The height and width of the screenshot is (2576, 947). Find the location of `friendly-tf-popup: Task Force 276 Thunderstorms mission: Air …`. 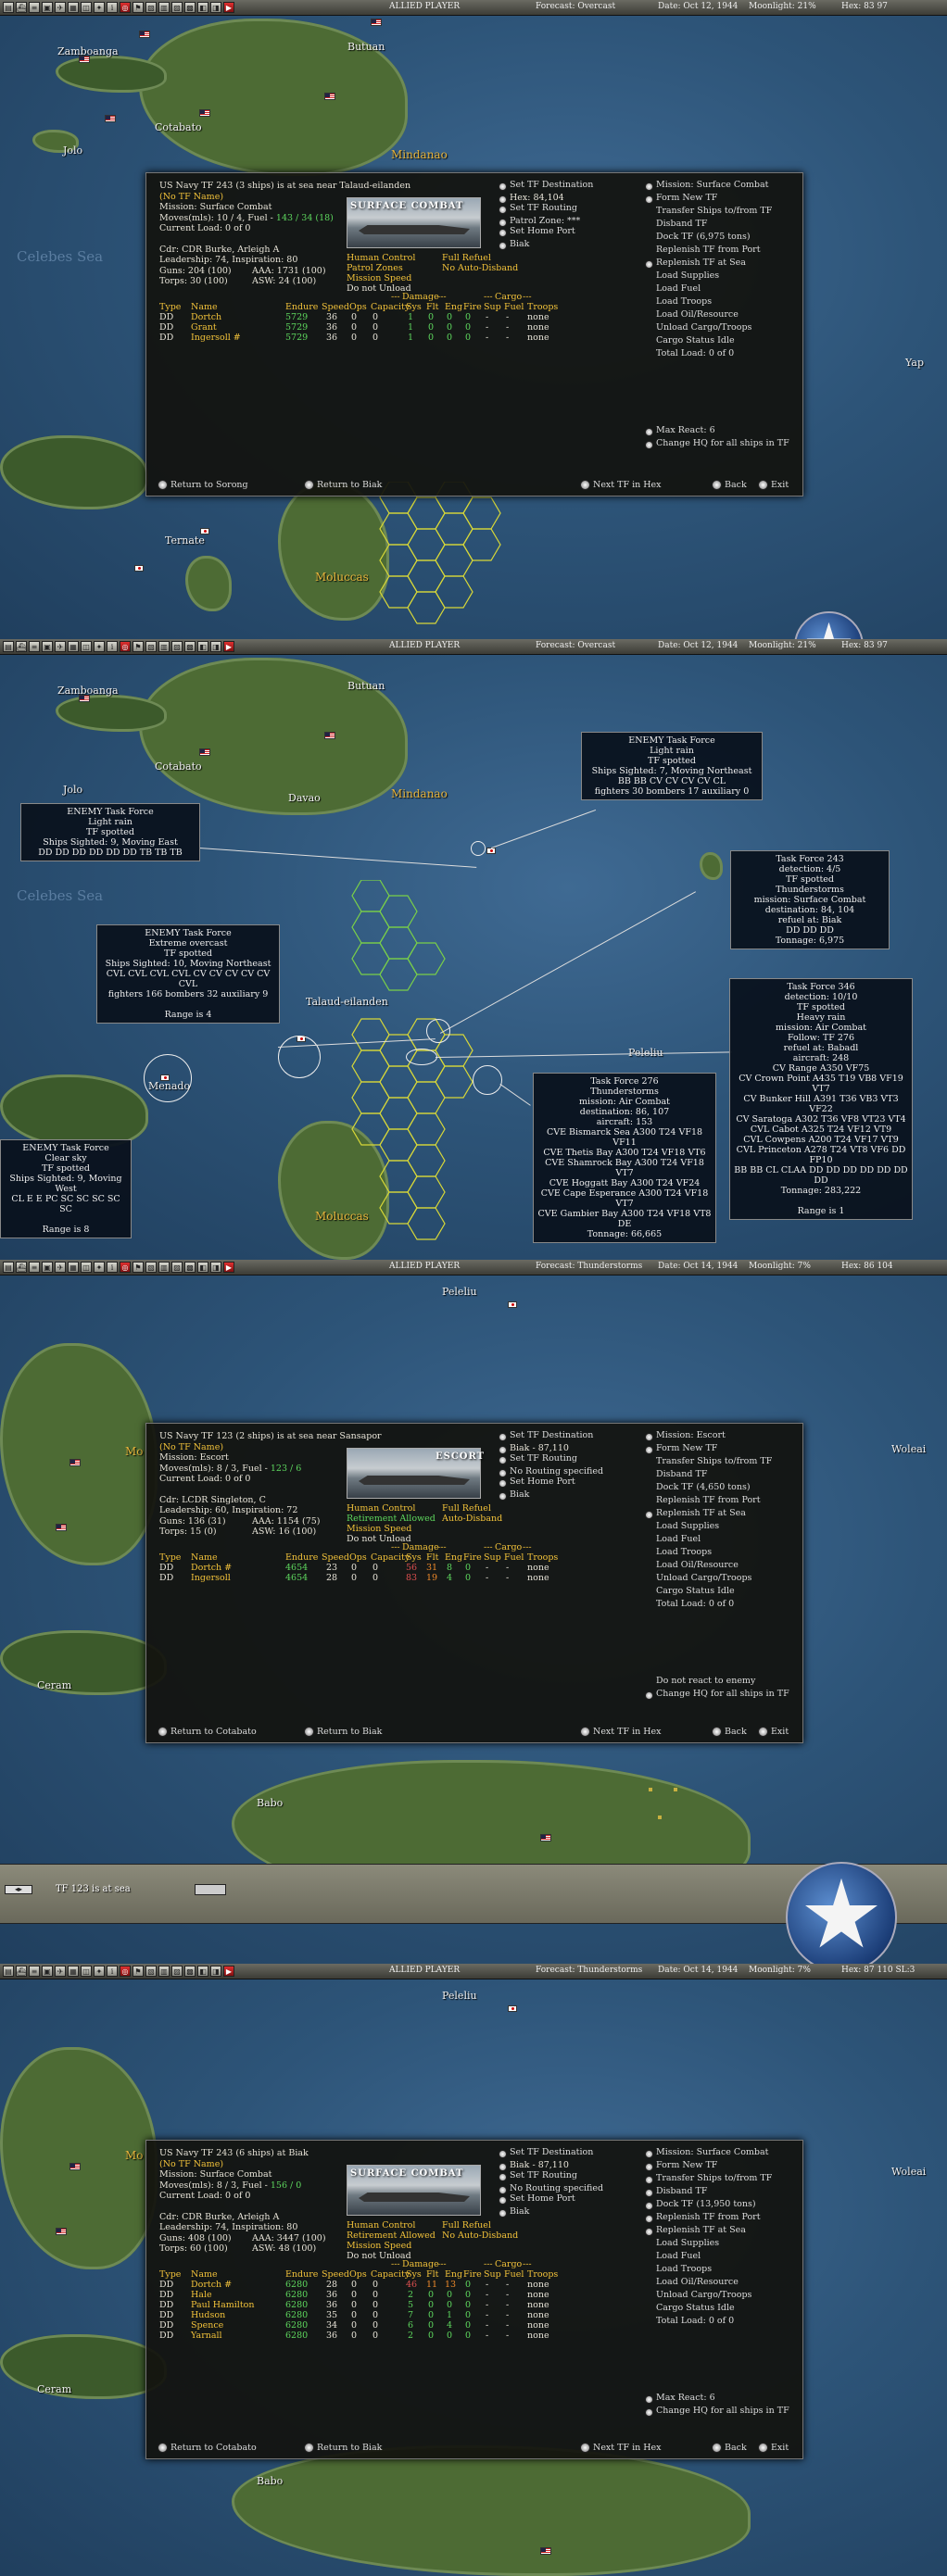

friendly-tf-popup: Task Force 276 Thunderstorms mission: Air … is located at coordinates (624, 1158).